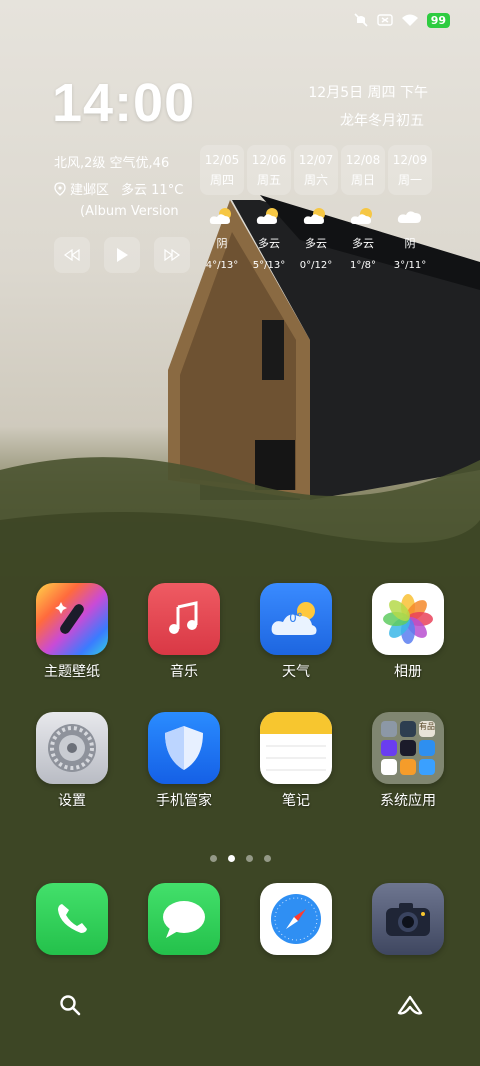  I want to click on dock, so click(240, 919).